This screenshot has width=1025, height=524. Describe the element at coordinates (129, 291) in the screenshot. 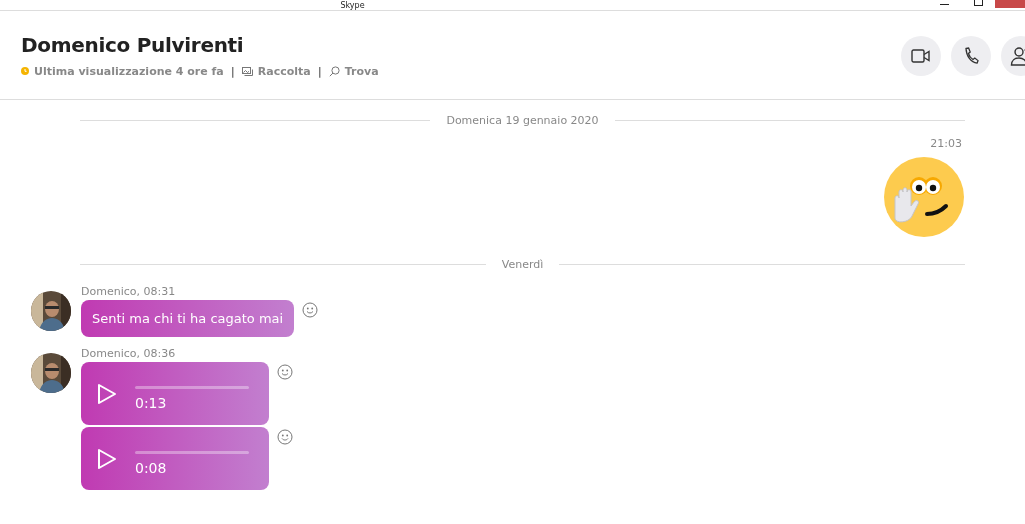

I see `sender-and-time: Domenico, 08:31` at that location.